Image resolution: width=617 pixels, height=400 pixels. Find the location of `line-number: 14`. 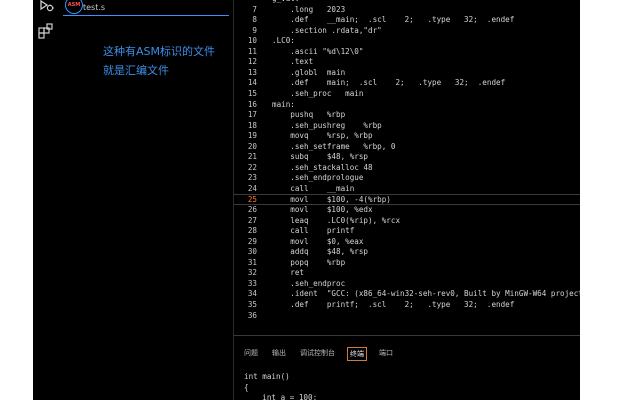

line-number: 14 is located at coordinates (252, 83).